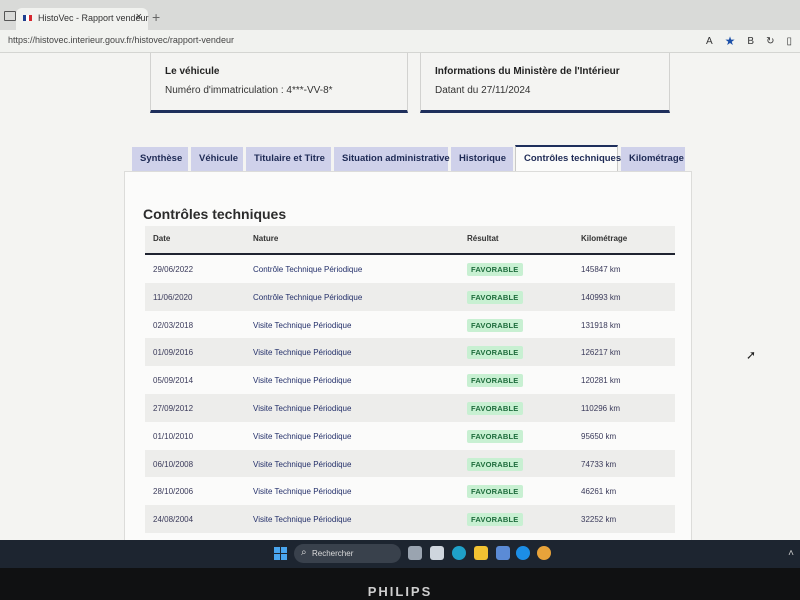 The image size is (800, 600). Describe the element at coordinates (599, 520) in the screenshot. I see `row-km: 32252 km` at that location.